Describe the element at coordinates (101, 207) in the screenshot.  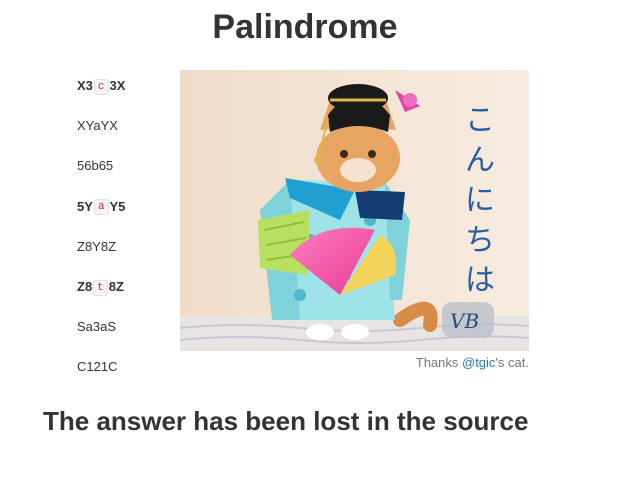
I see `highlight-char: a` at that location.